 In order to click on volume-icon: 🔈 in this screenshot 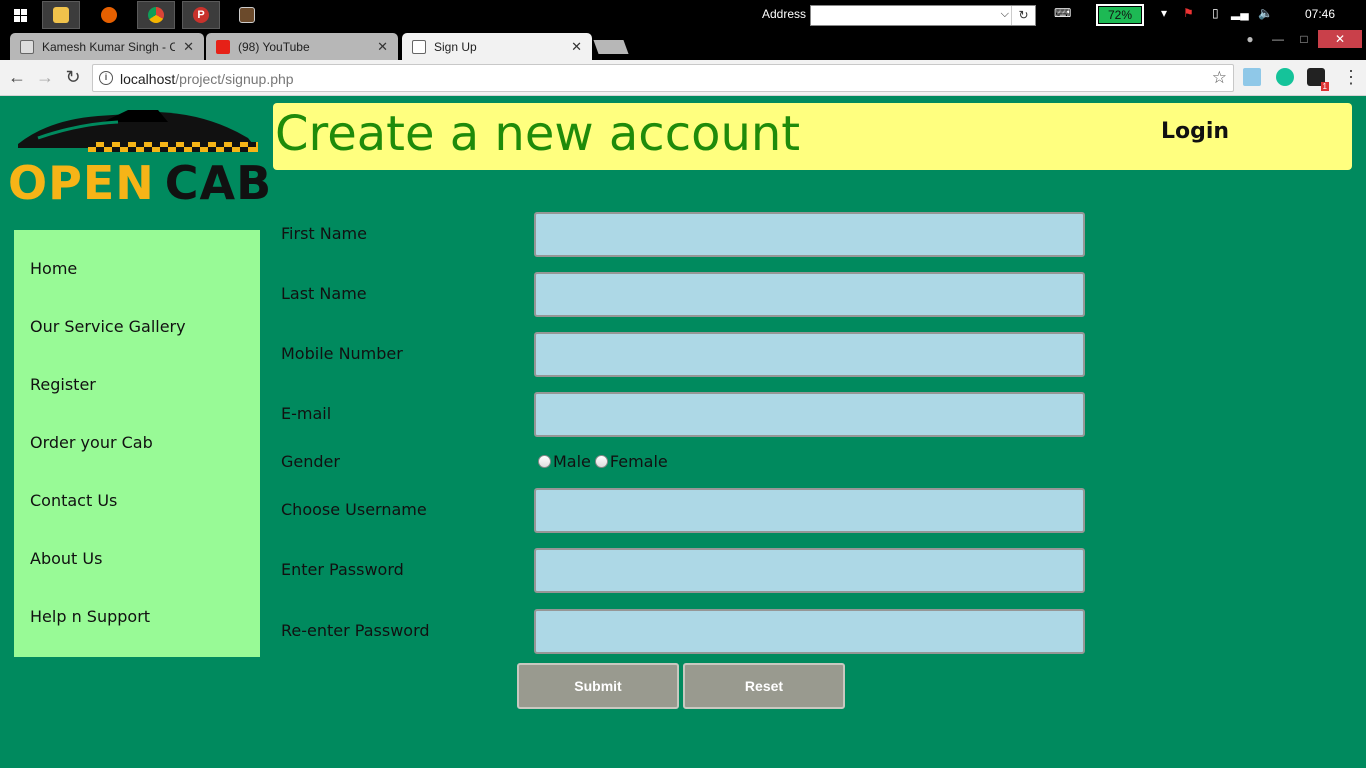, I will do `click(1265, 13)`.